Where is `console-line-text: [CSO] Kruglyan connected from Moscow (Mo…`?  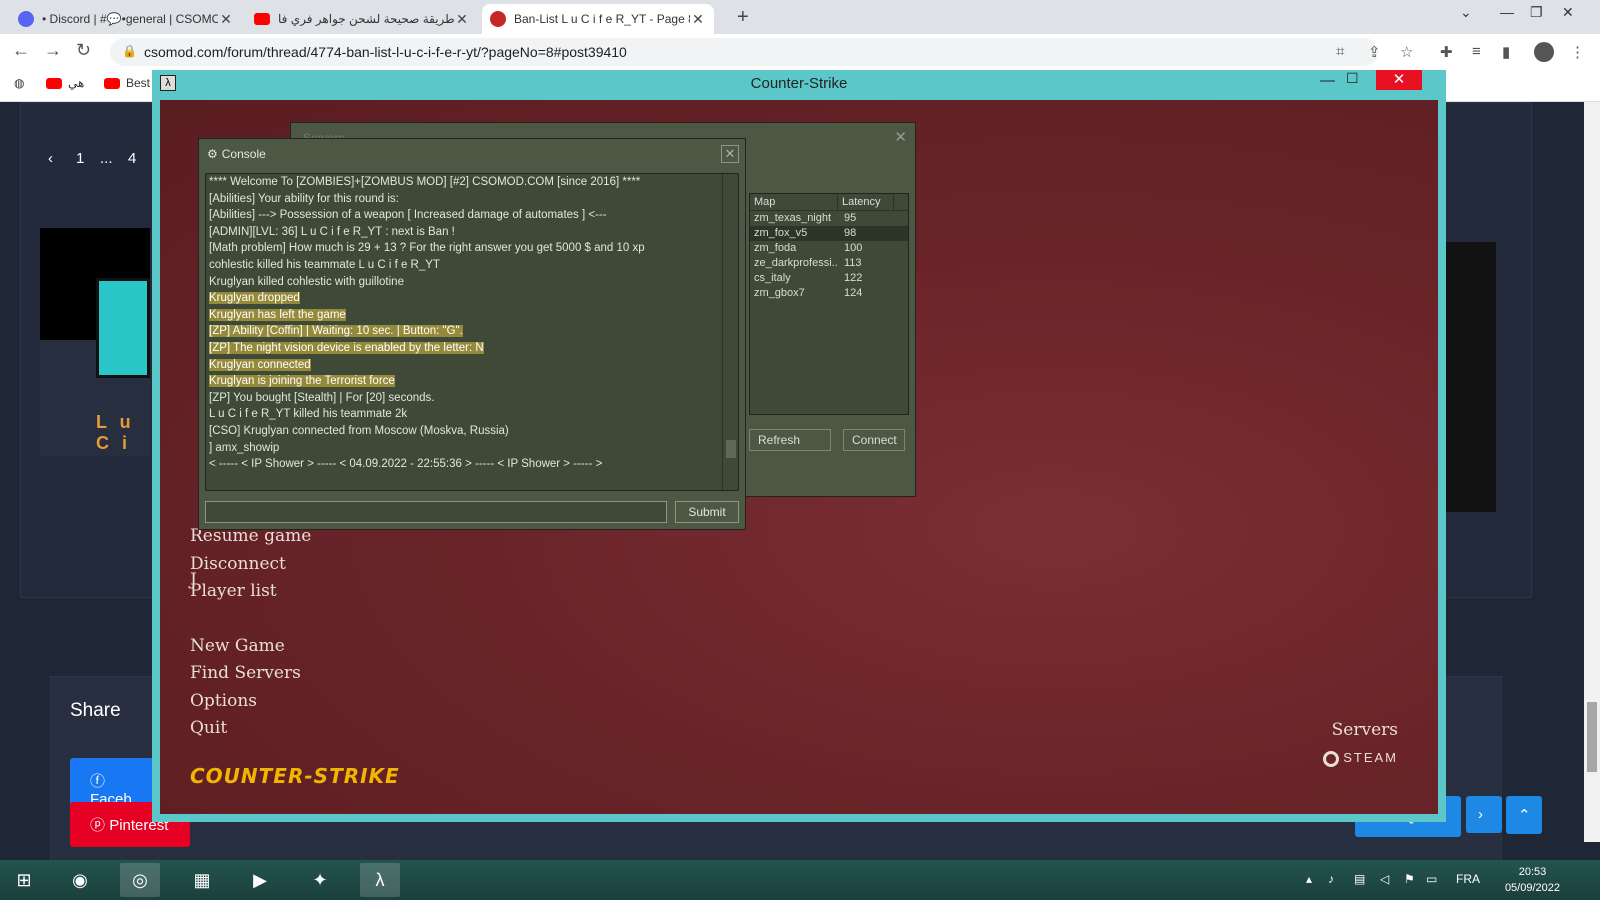
console-line-text: [CSO] Kruglyan connected from Moscow (Mo… is located at coordinates (359, 430).